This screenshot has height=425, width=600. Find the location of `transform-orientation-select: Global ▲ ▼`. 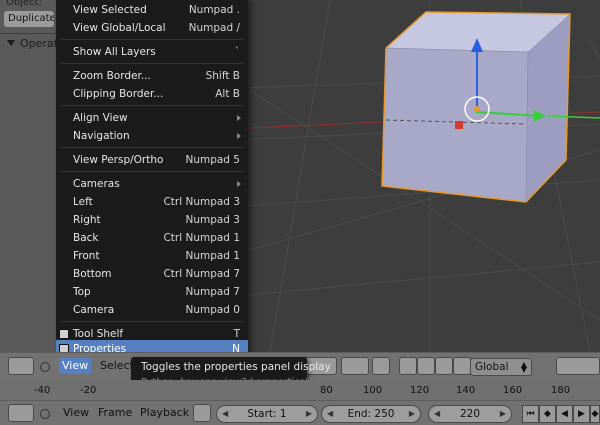

transform-orientation-select: Global ▲ ▼ is located at coordinates (501, 367).